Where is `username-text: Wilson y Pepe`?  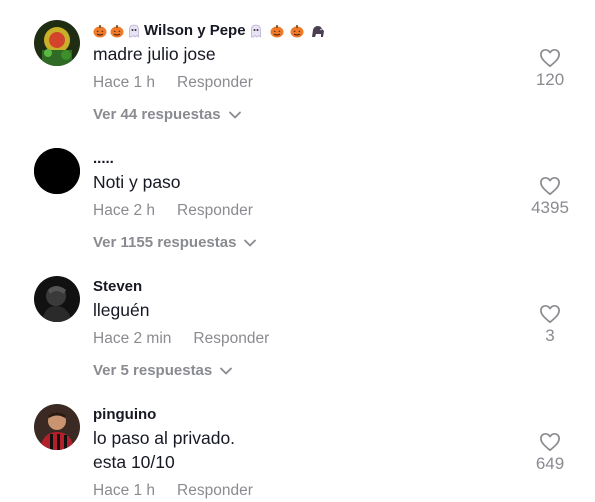 username-text: Wilson y Pepe is located at coordinates (195, 30).